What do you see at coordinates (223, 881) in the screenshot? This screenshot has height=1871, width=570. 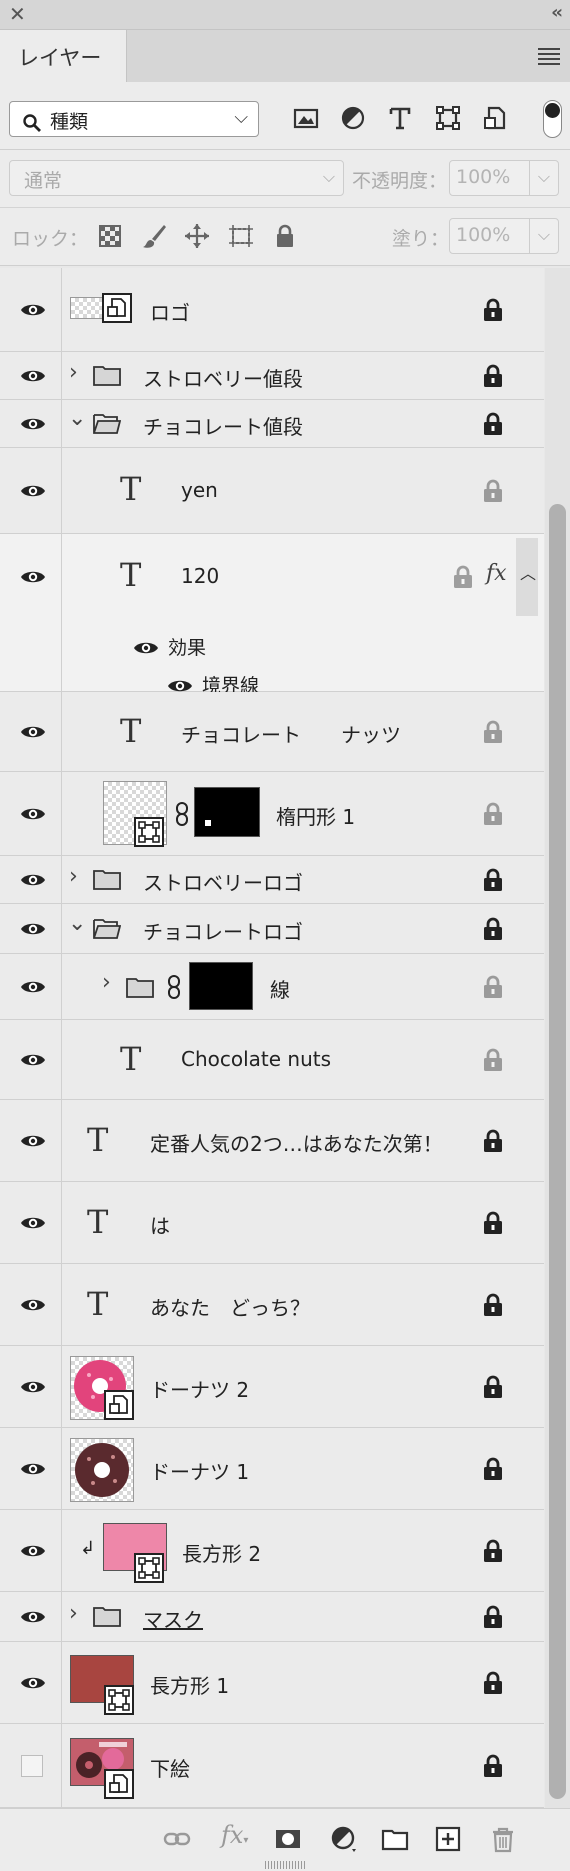 I see `layer-name: ストロベリーロゴ` at bounding box center [223, 881].